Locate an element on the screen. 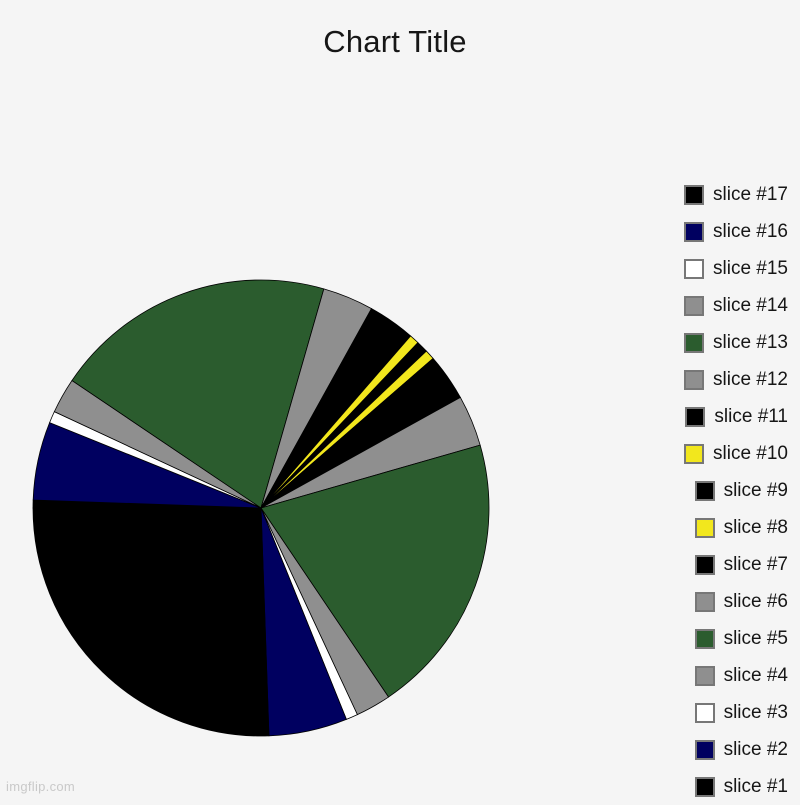  legend-item: slice #2 is located at coordinates (741, 749).